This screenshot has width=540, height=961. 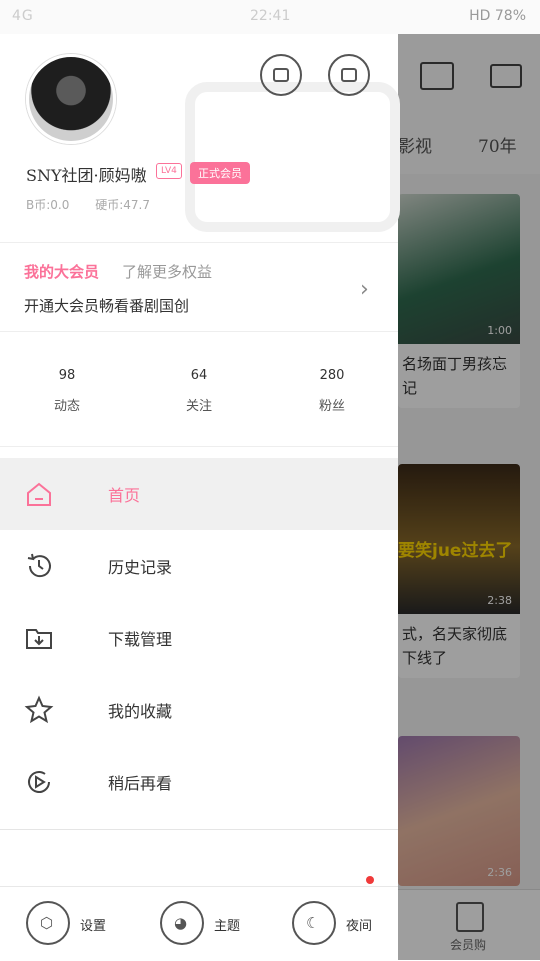 I want to click on stat-label: 动态, so click(x=66, y=406).